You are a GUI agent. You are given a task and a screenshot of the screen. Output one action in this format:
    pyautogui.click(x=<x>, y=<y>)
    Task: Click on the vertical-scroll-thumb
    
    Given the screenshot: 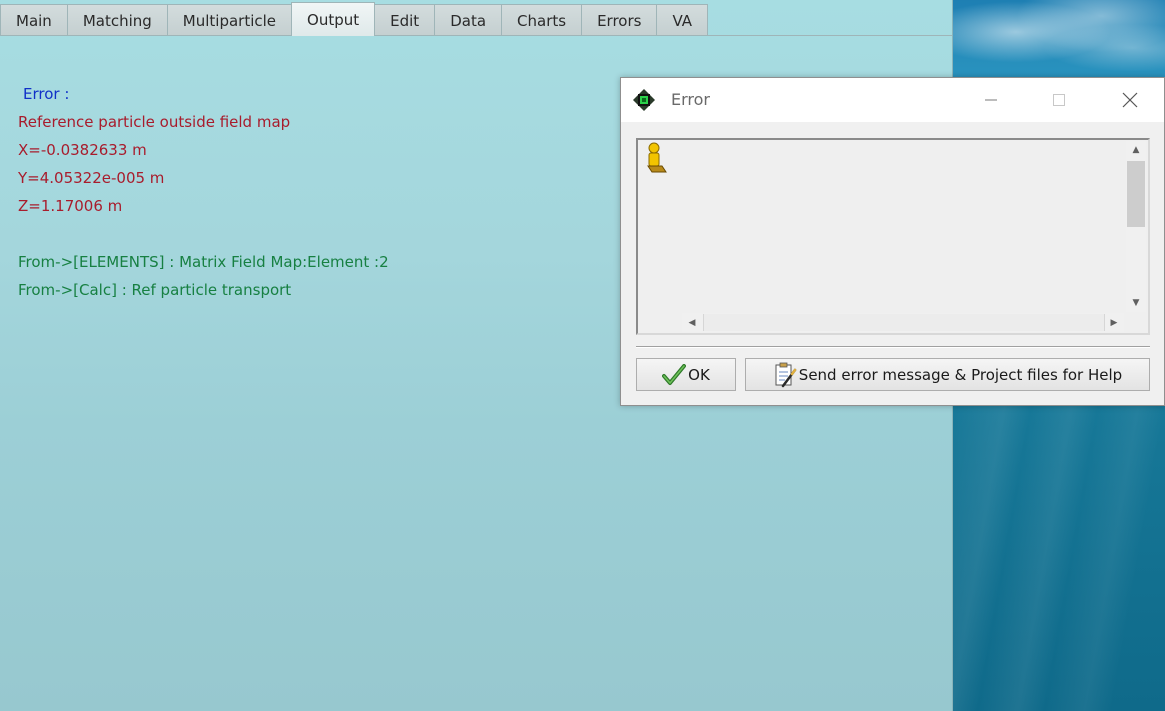 What is the action you would take?
    pyautogui.click(x=1136, y=194)
    